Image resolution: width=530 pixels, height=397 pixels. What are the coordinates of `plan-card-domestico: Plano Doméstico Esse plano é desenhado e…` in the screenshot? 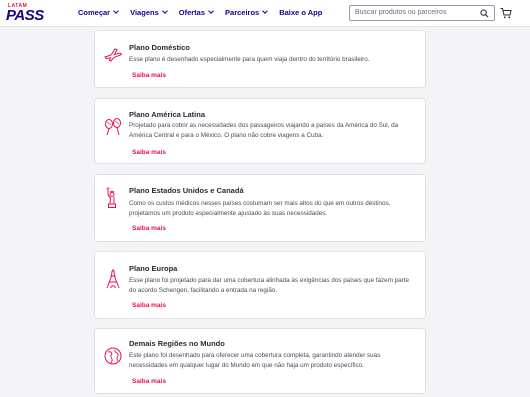 It's located at (260, 59).